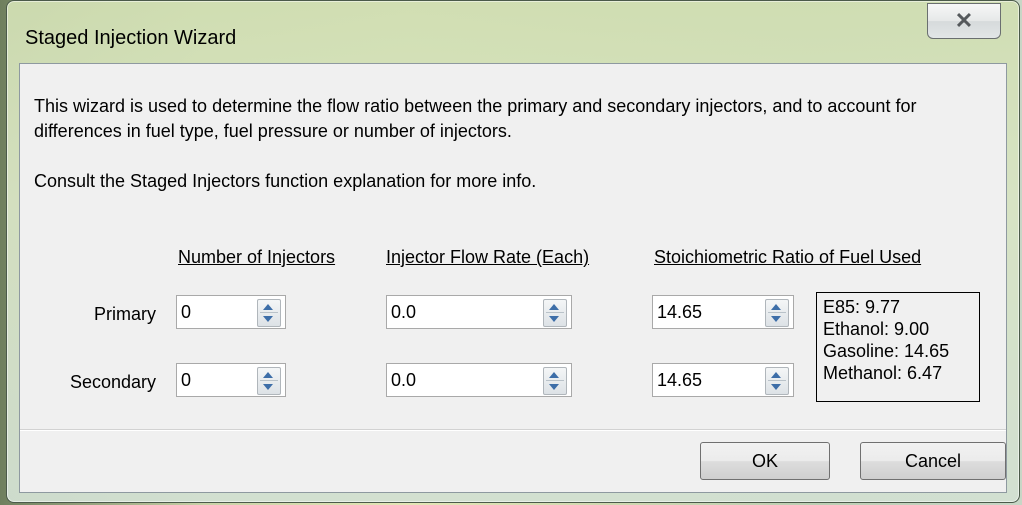 Image resolution: width=1022 pixels, height=505 pixels. Describe the element at coordinates (257, 257) in the screenshot. I see `header-number-of-injectors: Number of Injectors` at that location.